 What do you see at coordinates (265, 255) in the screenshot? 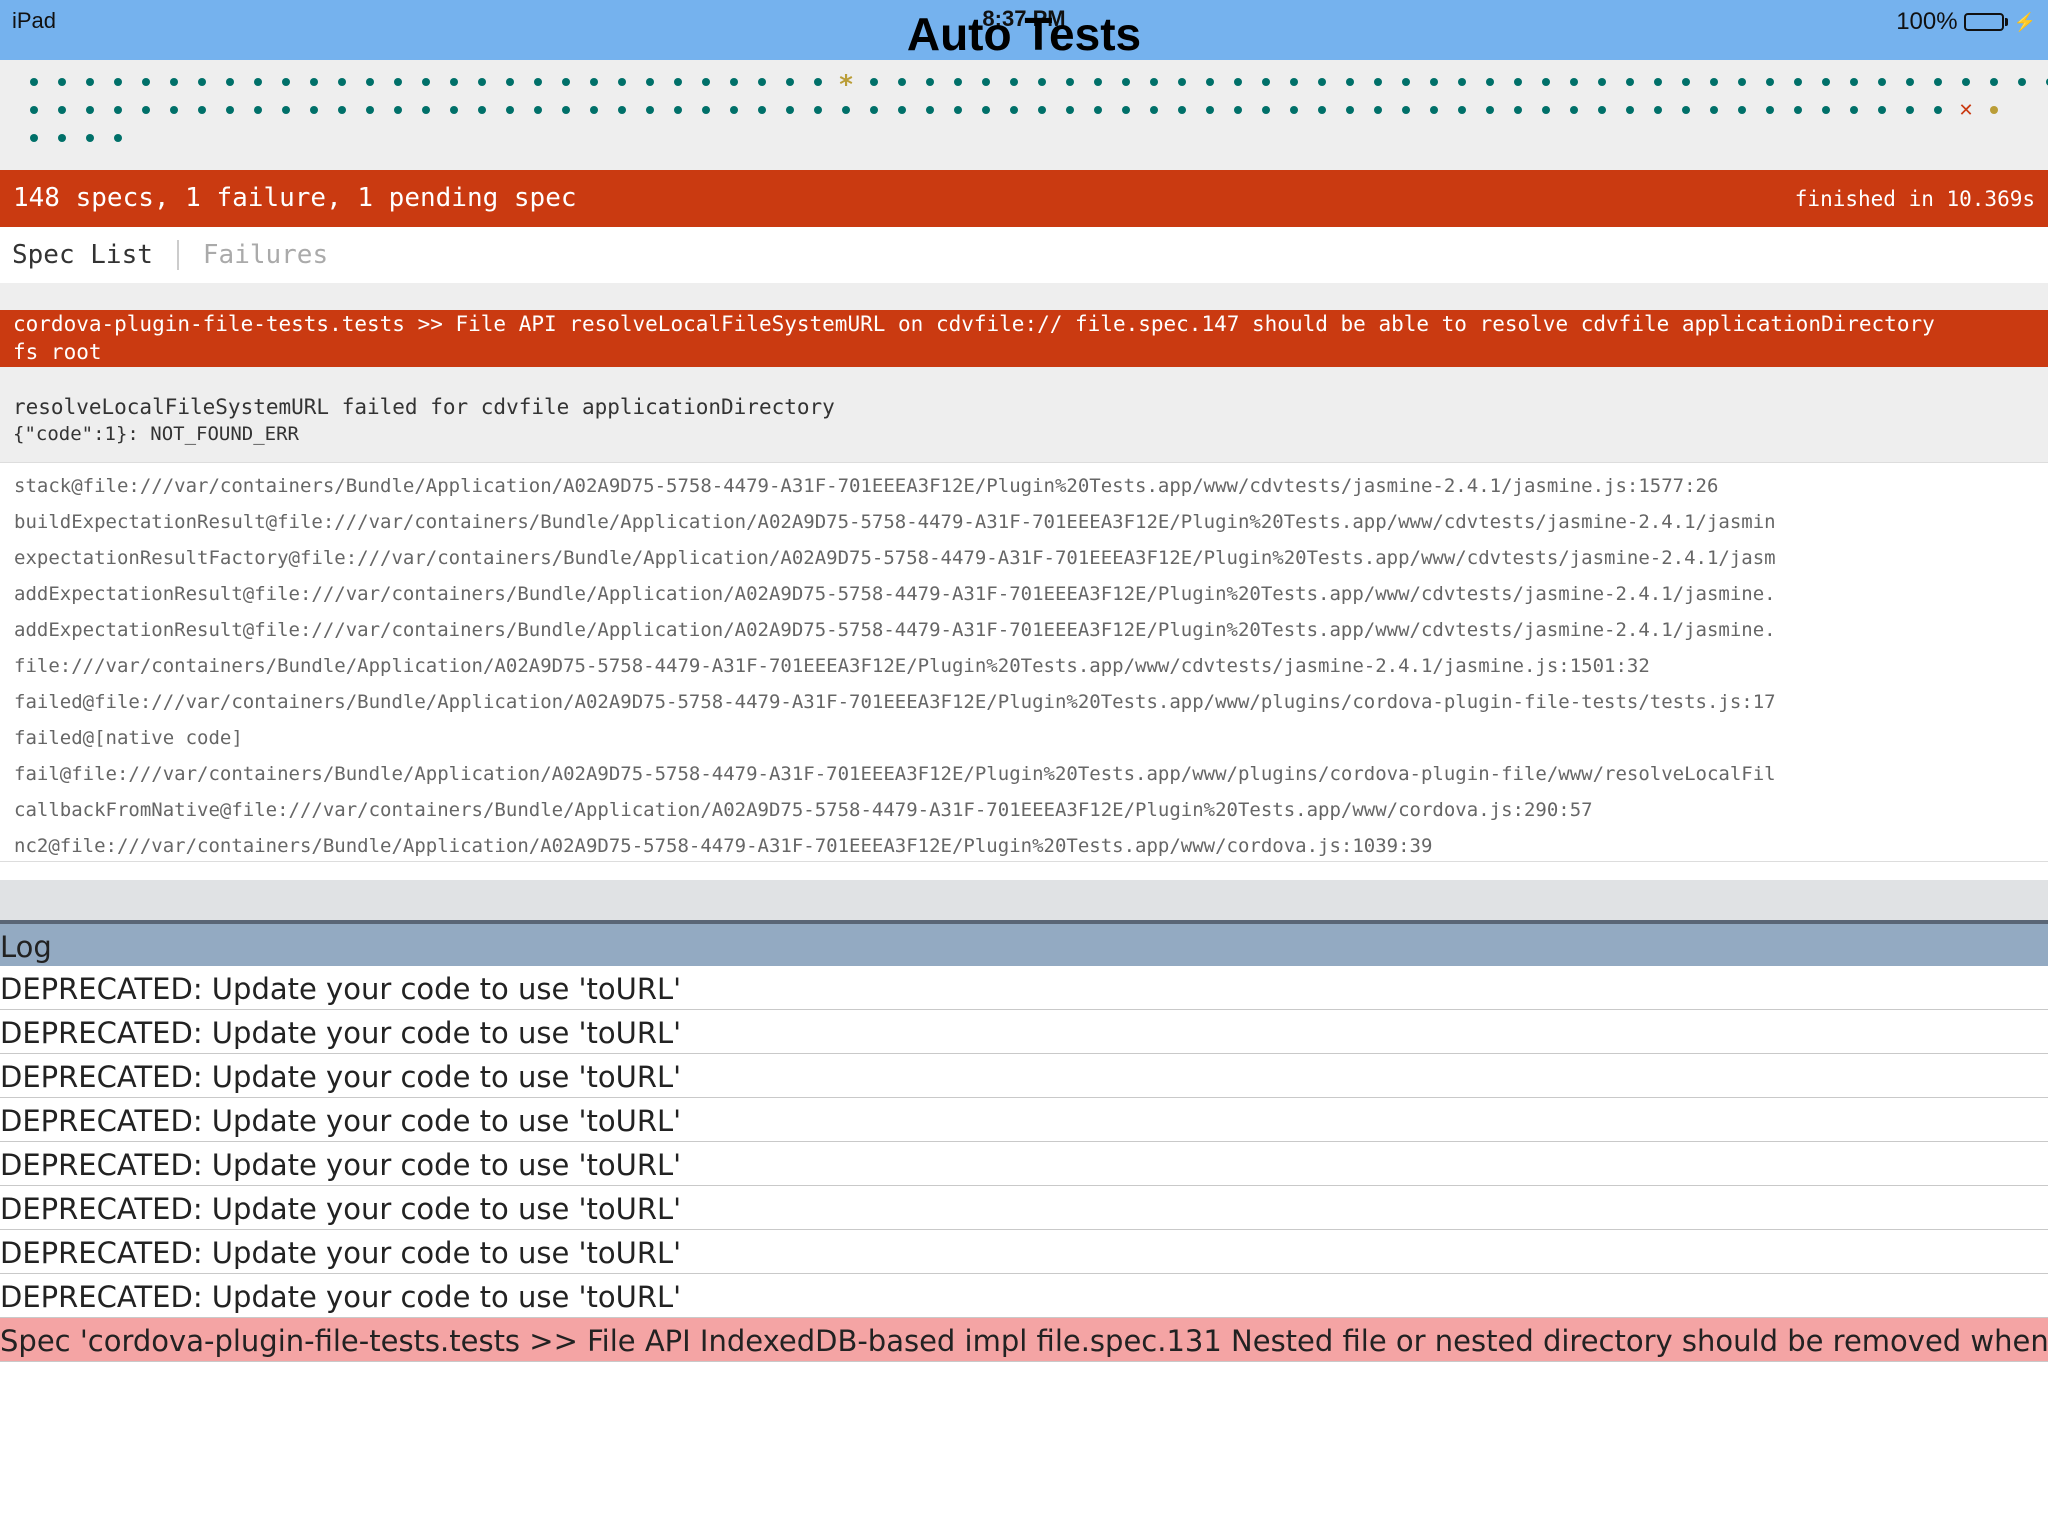
I see `tab-failures: Failures` at bounding box center [265, 255].